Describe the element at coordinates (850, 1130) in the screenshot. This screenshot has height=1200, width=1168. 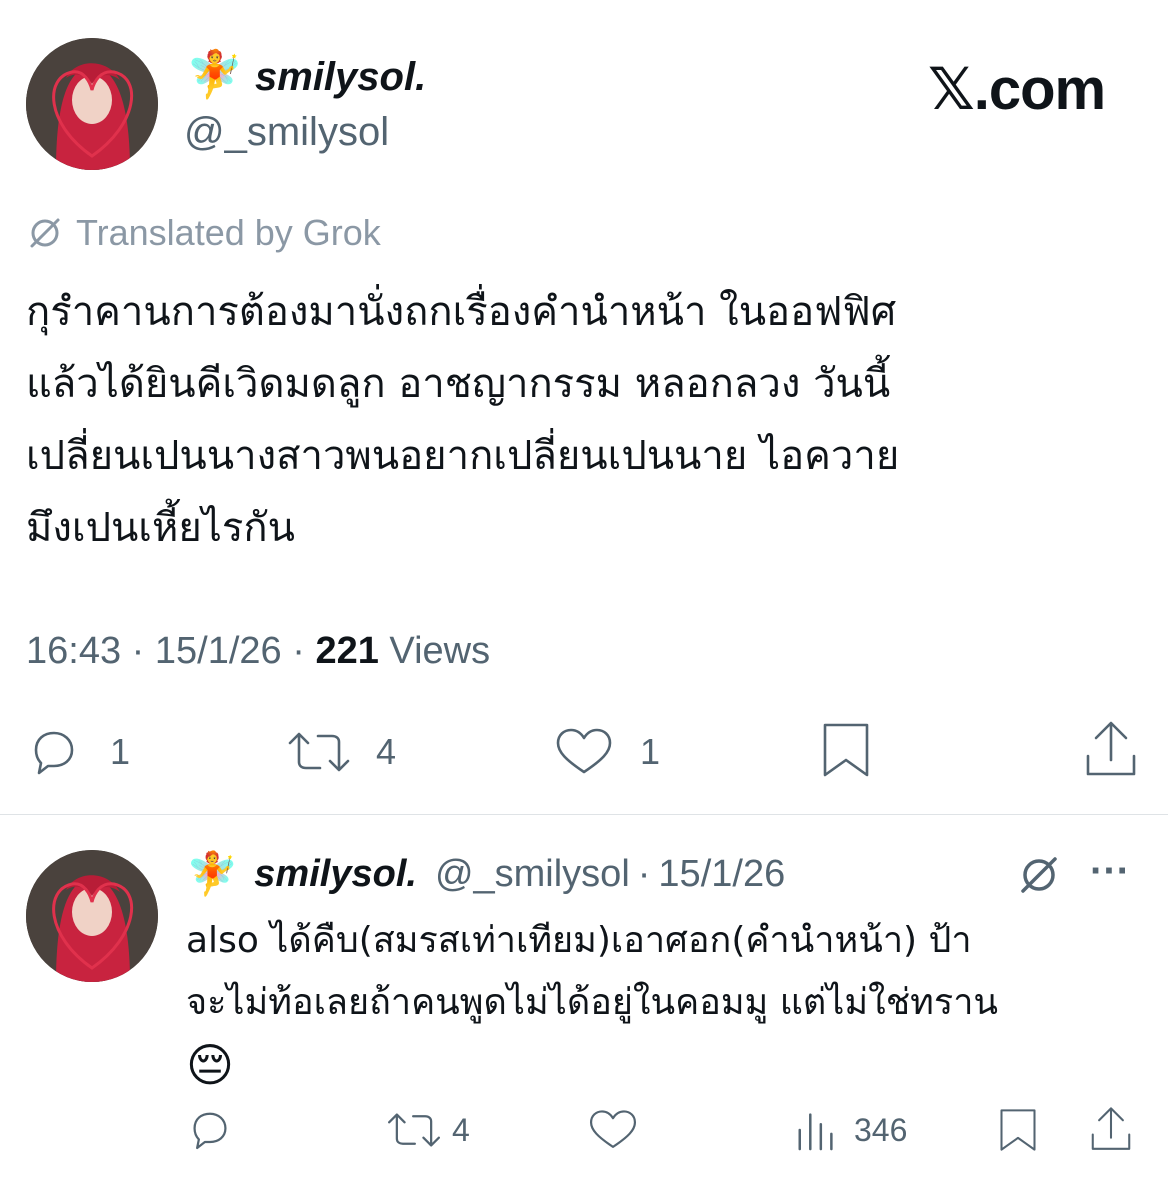
I see `reply-views-button: 346` at that location.